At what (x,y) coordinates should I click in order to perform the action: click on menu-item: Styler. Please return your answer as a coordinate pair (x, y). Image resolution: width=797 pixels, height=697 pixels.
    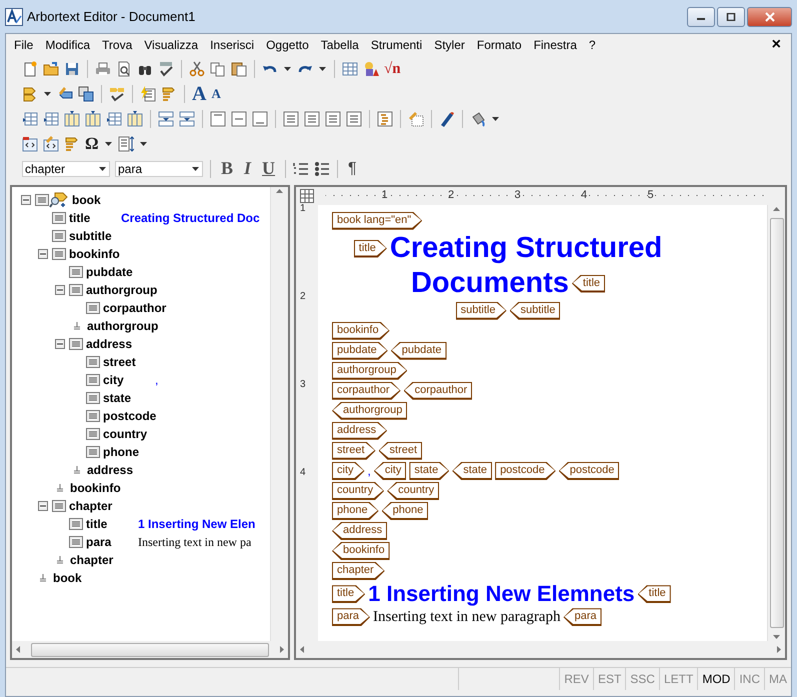
    Looking at the image, I should click on (451, 45).